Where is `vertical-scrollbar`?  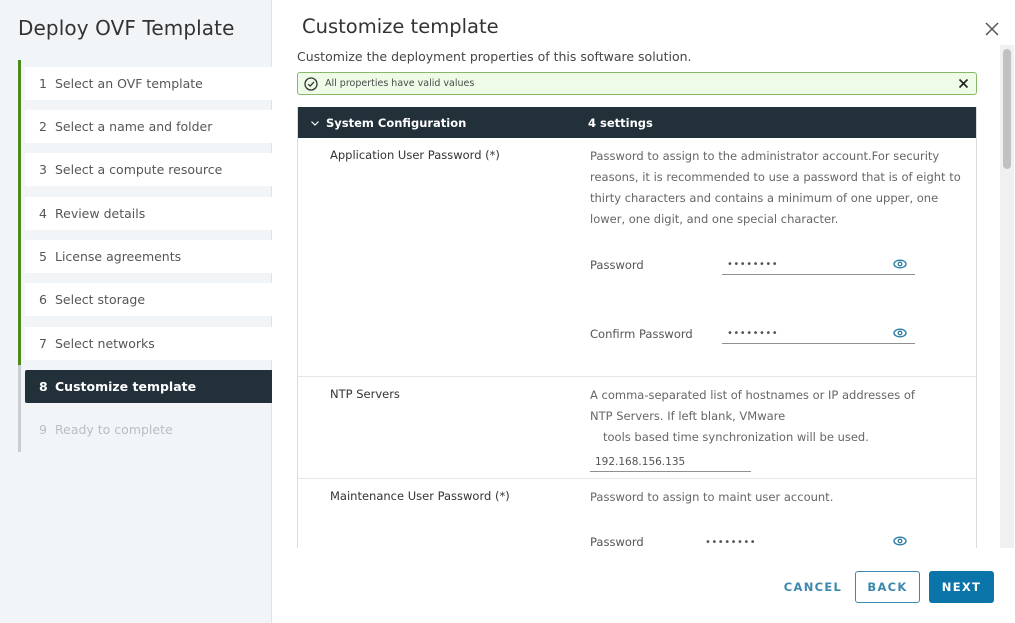 vertical-scrollbar is located at coordinates (1007, 296).